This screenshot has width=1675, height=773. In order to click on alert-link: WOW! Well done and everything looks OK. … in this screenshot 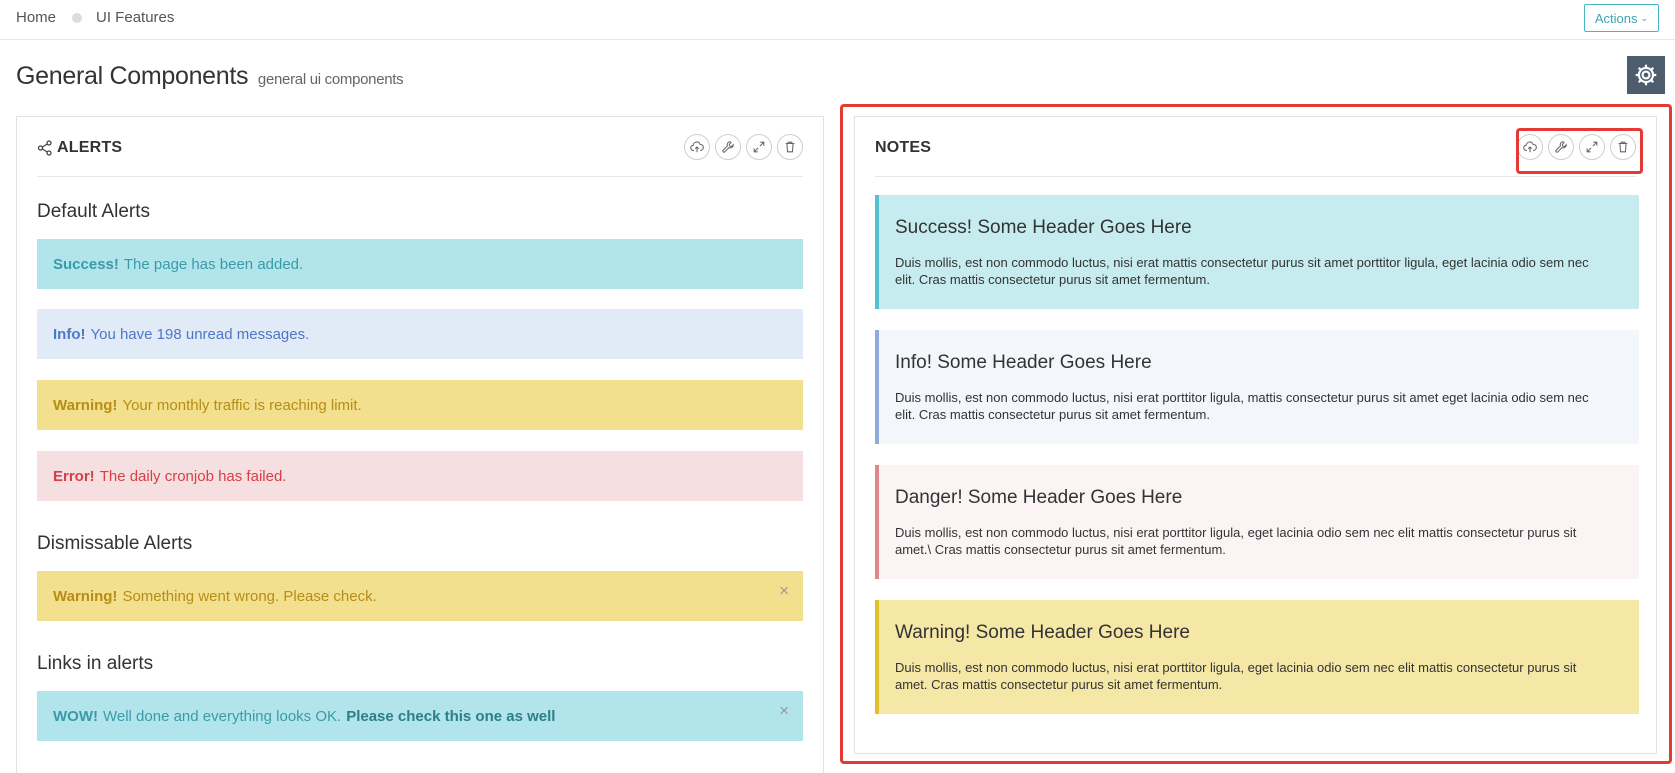, I will do `click(420, 716)`.